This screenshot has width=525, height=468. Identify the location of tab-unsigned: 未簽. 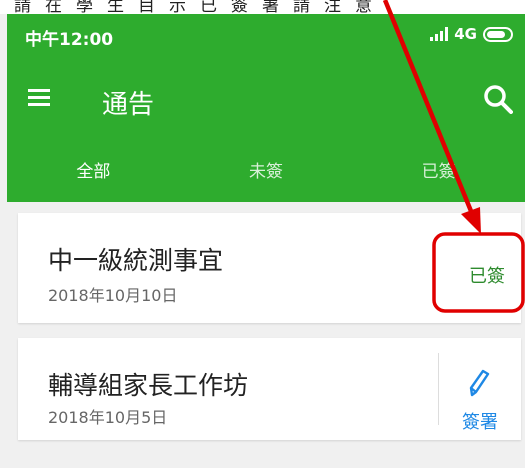
(266, 174).